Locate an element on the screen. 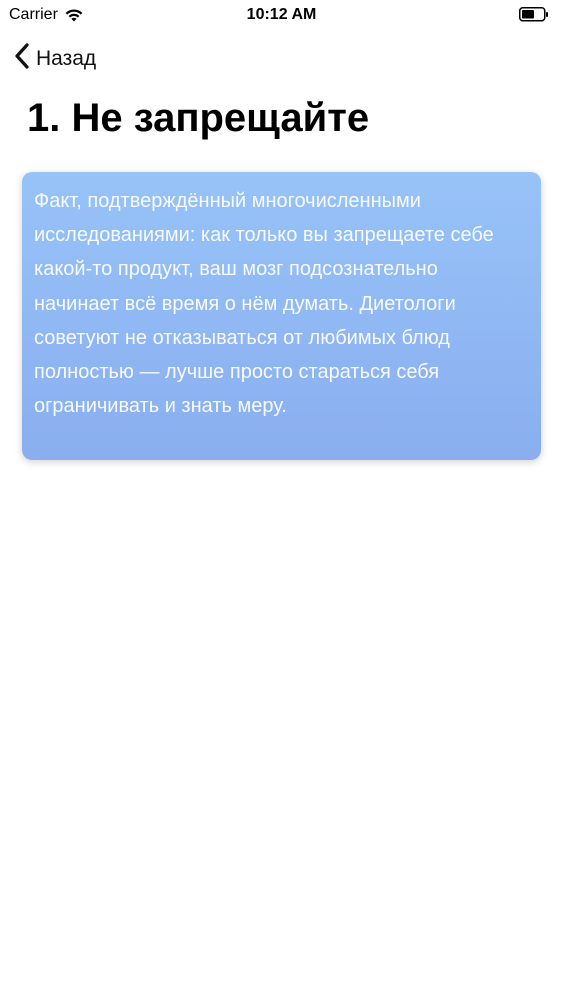  battery-icon is located at coordinates (534, 14).